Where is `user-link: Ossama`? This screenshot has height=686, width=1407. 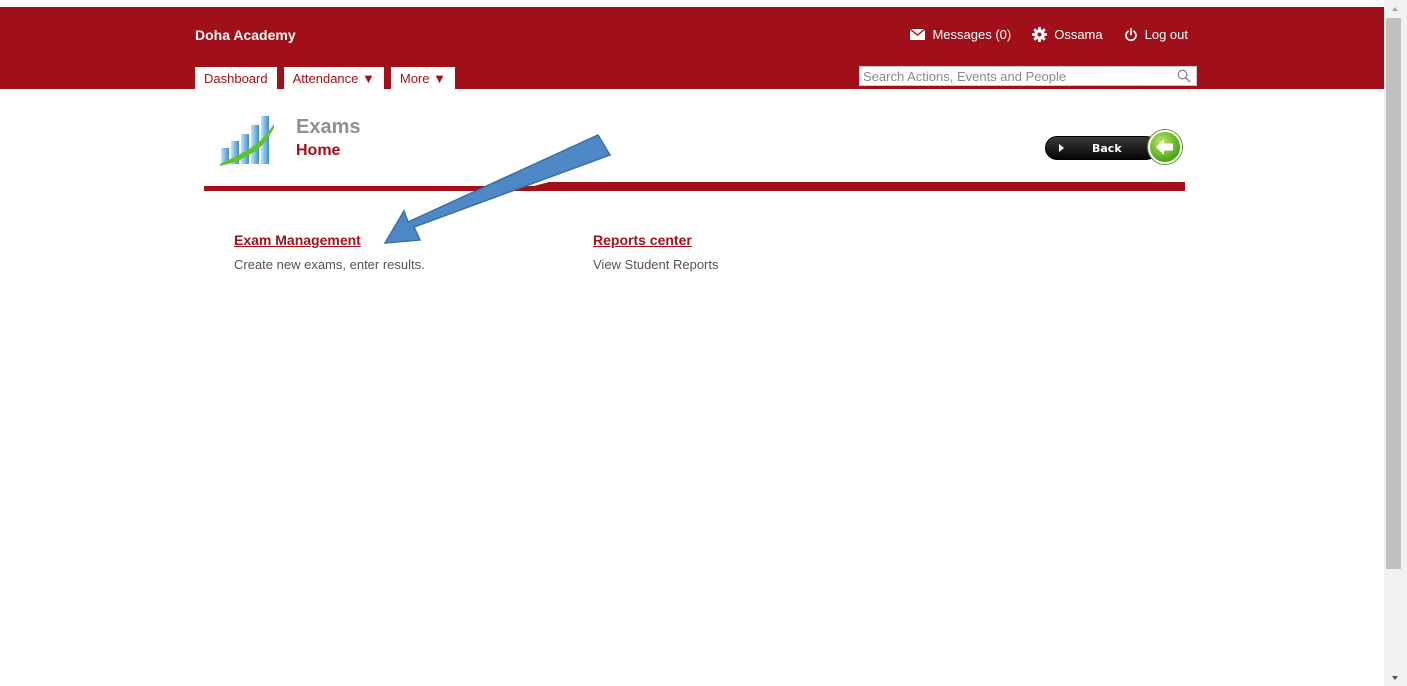 user-link: Ossama is located at coordinates (1067, 34).